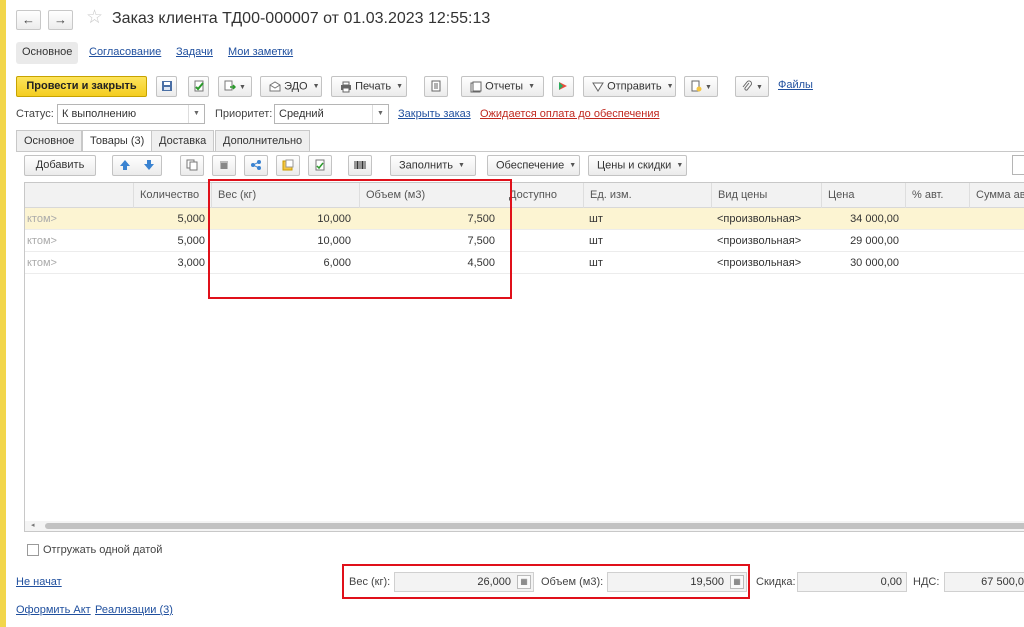  I want to click on weight-total-field: 26,000 ▦, so click(464, 582).